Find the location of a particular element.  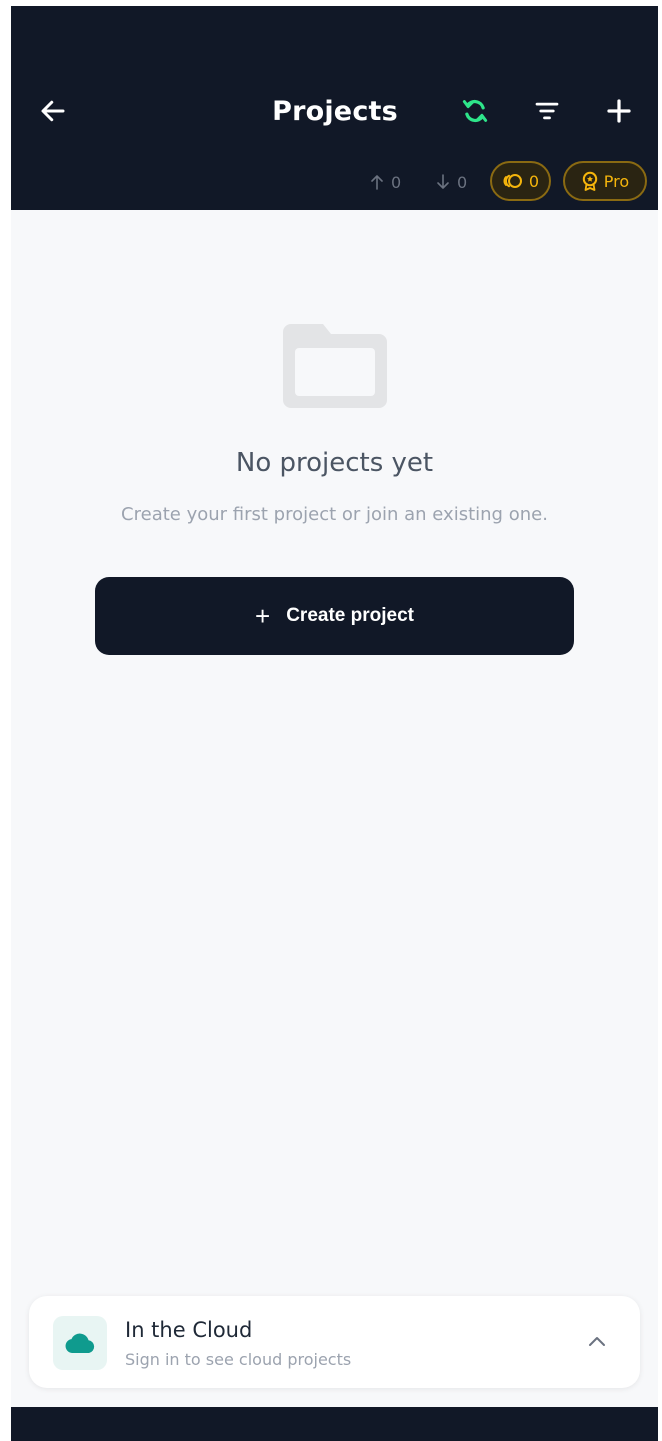

arrow-up-icon is located at coordinates (377, 182).